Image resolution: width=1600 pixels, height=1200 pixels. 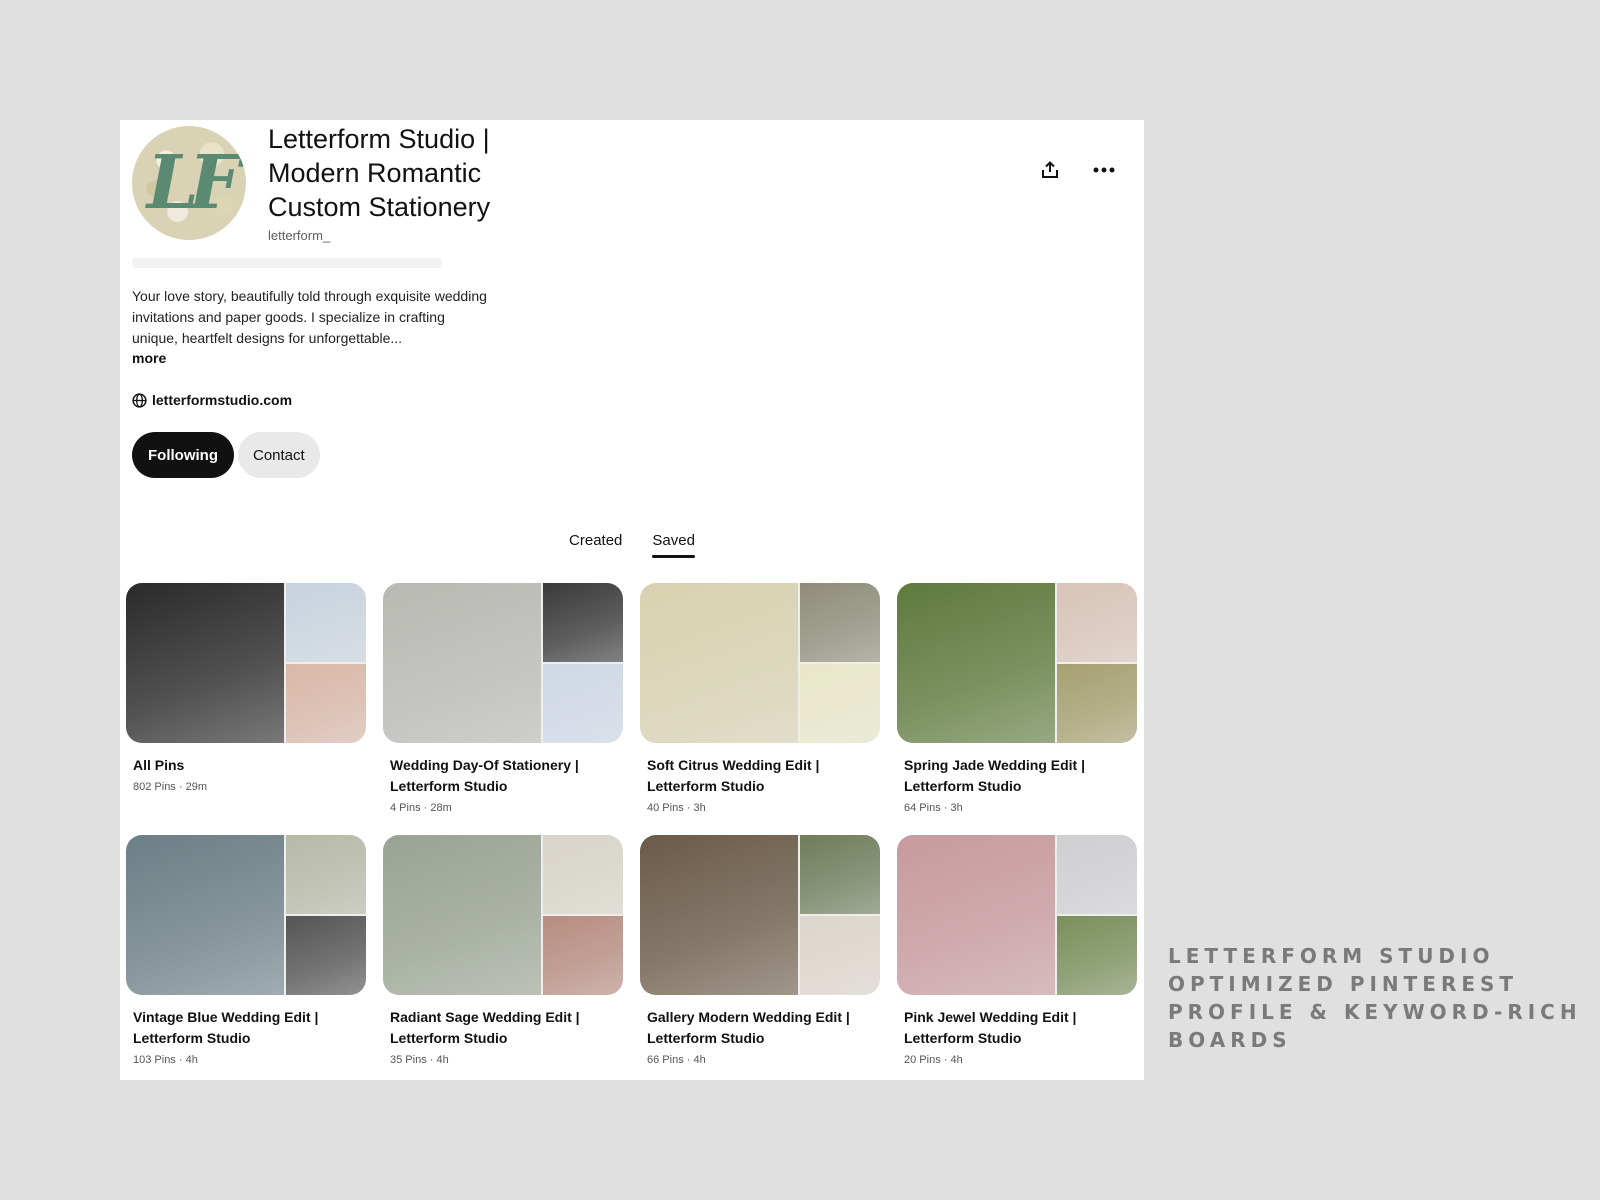 I want to click on share-button, so click(x=1050, y=170).